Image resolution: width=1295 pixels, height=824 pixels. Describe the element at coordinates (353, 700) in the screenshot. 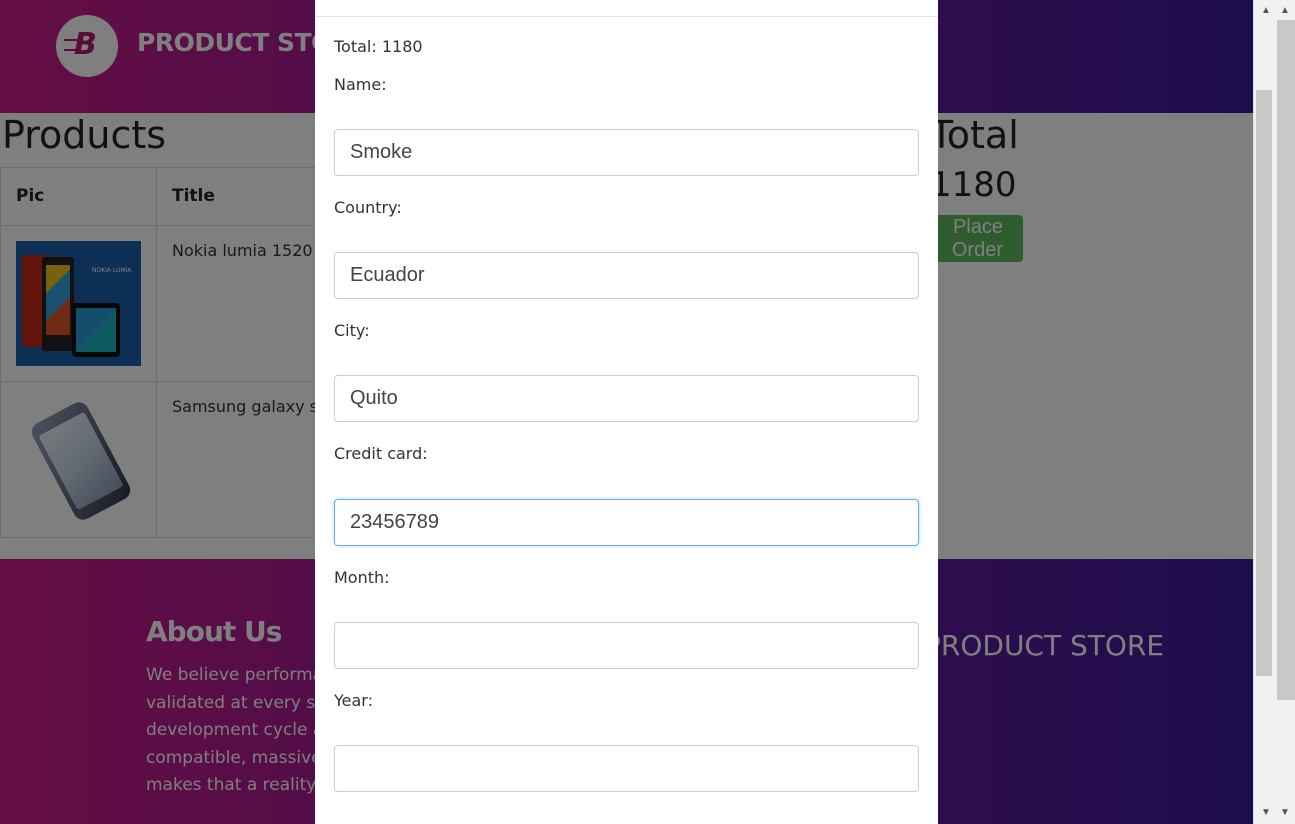

I see `year-label: Year:` at that location.